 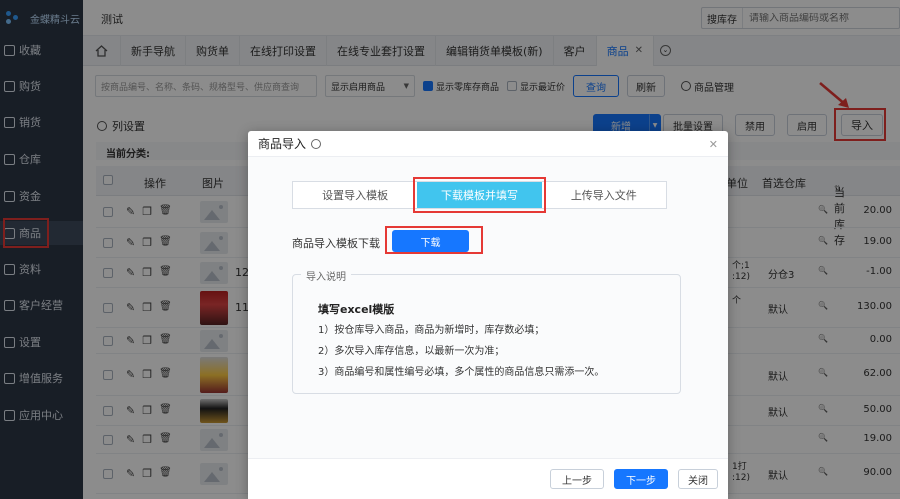 What do you see at coordinates (604, 195) in the screenshot?
I see `step-upload-file: 上传导入文件` at bounding box center [604, 195].